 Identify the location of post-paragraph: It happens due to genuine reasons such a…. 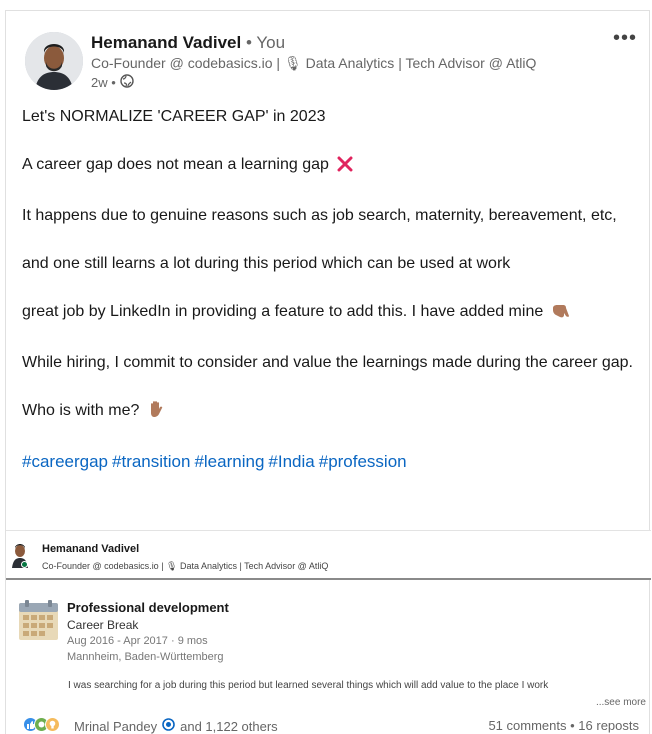
(319, 215).